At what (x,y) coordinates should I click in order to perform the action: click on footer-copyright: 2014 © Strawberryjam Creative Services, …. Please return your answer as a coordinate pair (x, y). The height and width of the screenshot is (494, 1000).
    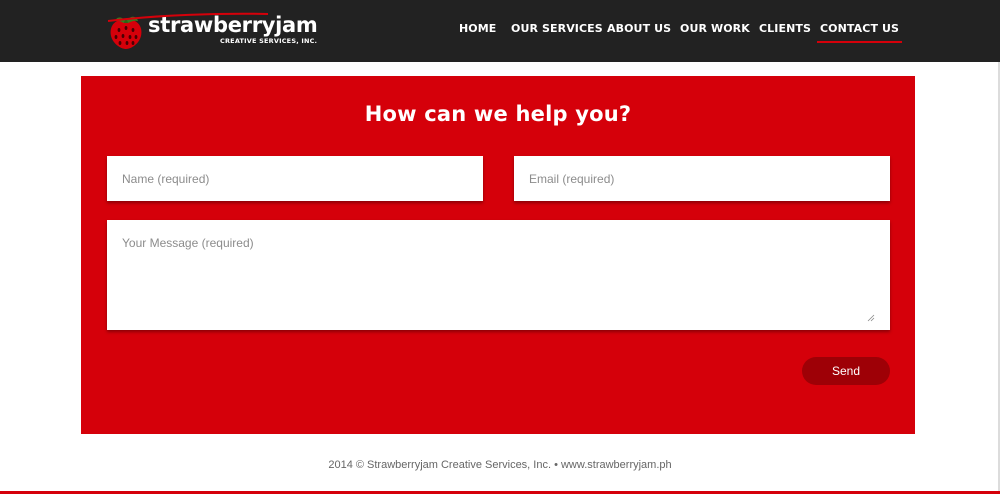
    Looking at the image, I should click on (500, 465).